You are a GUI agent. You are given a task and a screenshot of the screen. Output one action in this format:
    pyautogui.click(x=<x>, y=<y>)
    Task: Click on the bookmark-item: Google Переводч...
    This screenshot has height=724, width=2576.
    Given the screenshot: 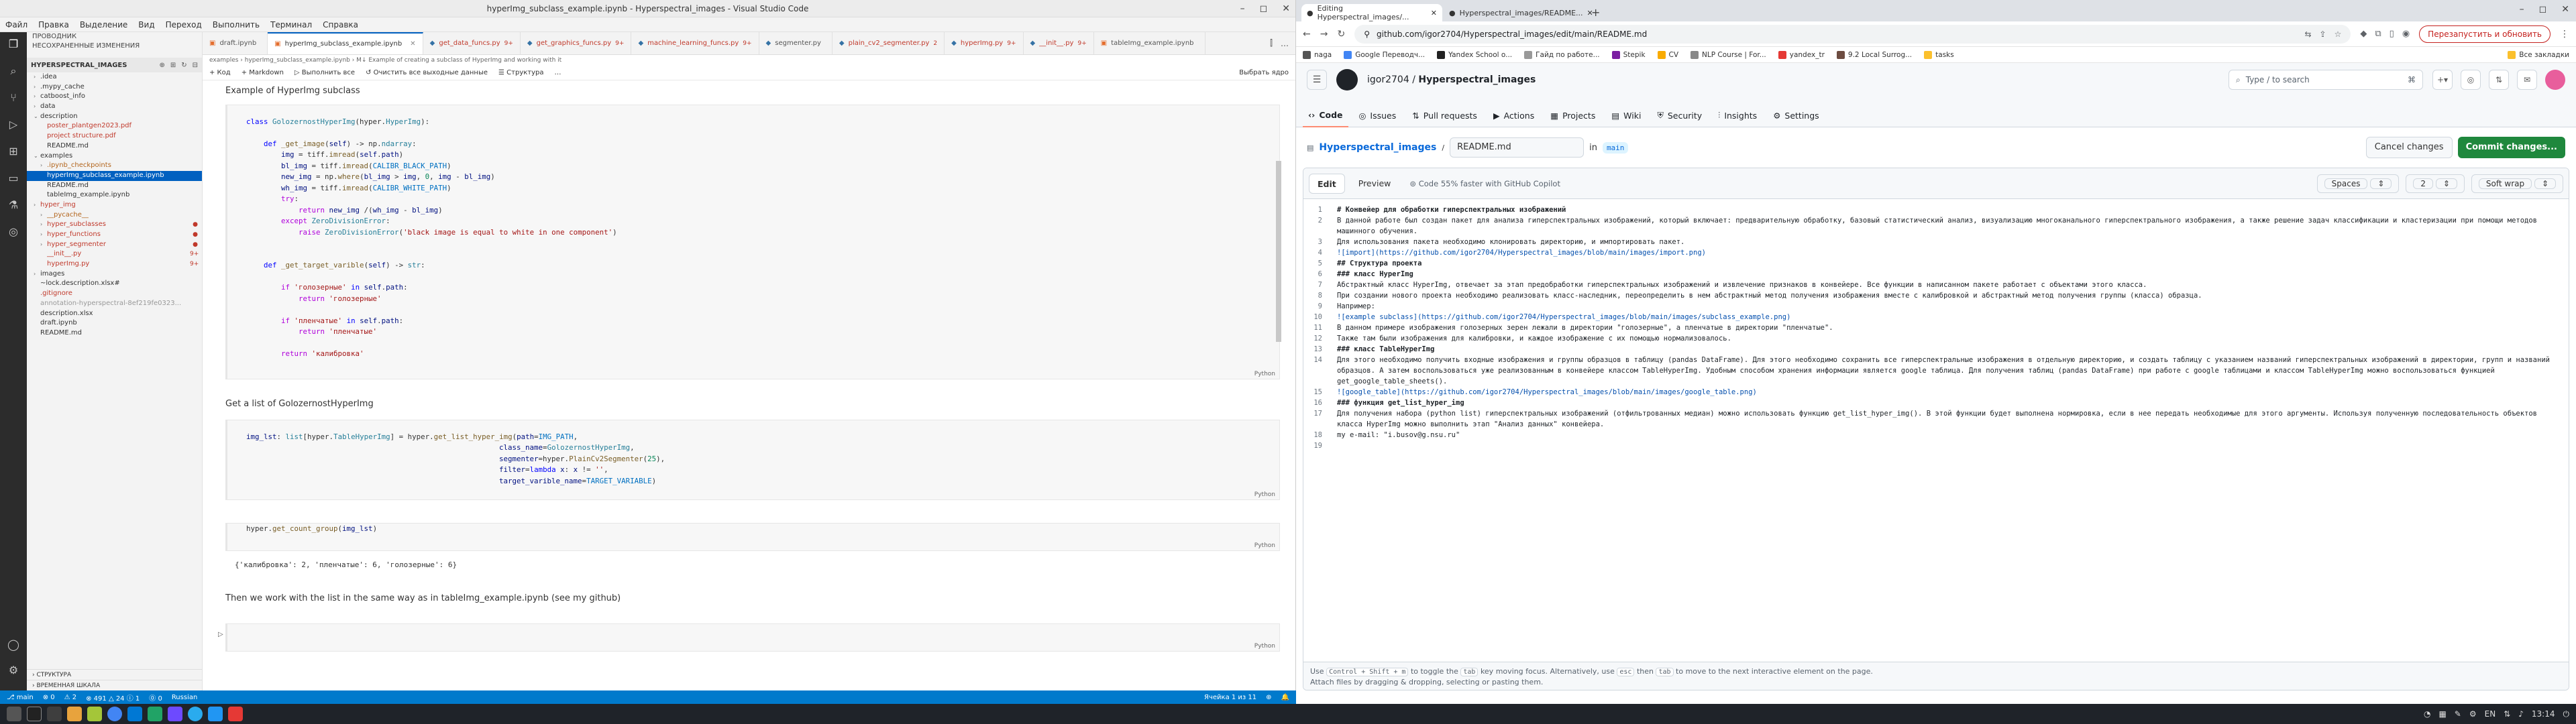 What is the action you would take?
    pyautogui.click(x=1384, y=55)
    